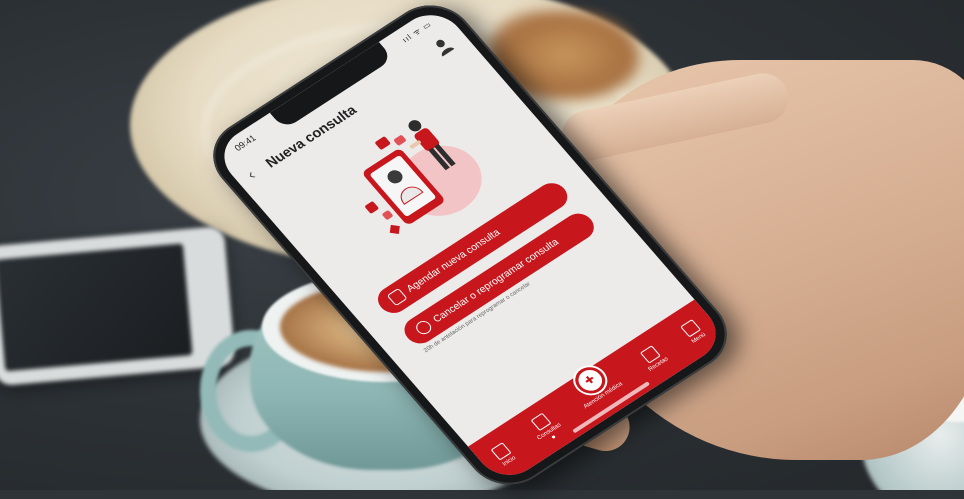 The height and width of the screenshot is (499, 964). What do you see at coordinates (424, 327) in the screenshot?
I see `clock-icon` at bounding box center [424, 327].